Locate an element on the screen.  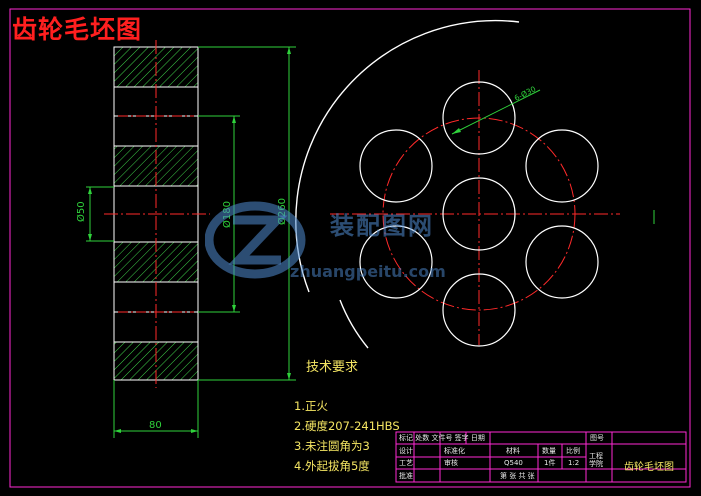
tb-standard: 标准化 is located at coordinates (454, 451).